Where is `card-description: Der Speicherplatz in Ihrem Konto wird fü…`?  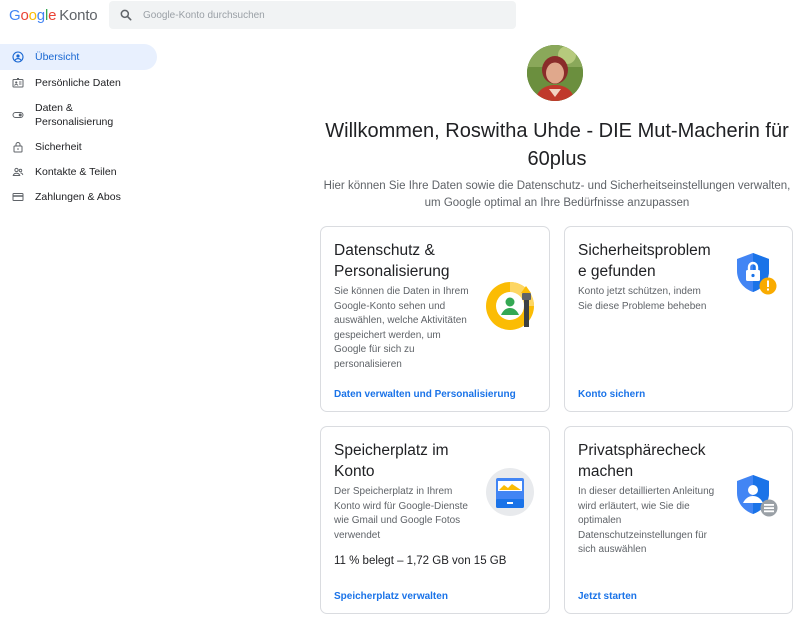 card-description: Der Speicherplatz in Ihrem Konto wird fü… is located at coordinates (401, 513).